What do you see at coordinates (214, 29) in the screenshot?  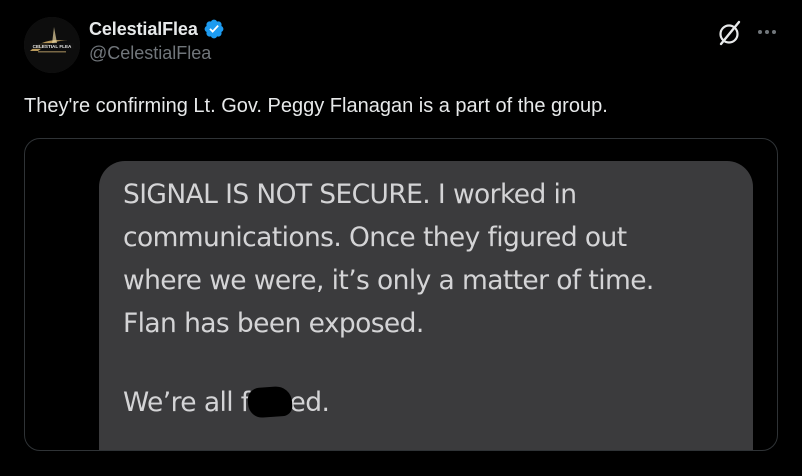 I see `verified-badge-icon` at bounding box center [214, 29].